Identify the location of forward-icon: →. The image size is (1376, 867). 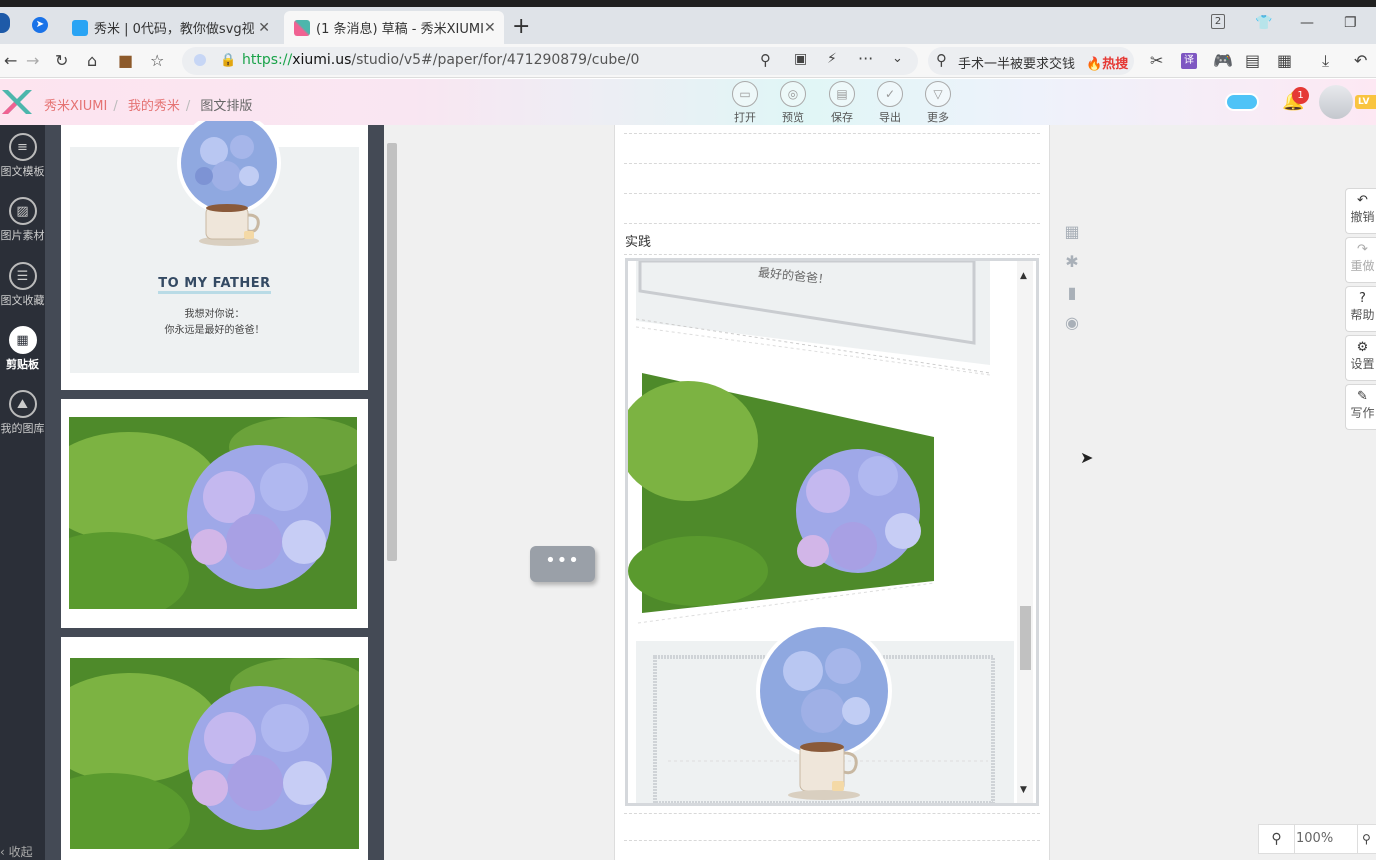
(32, 60).